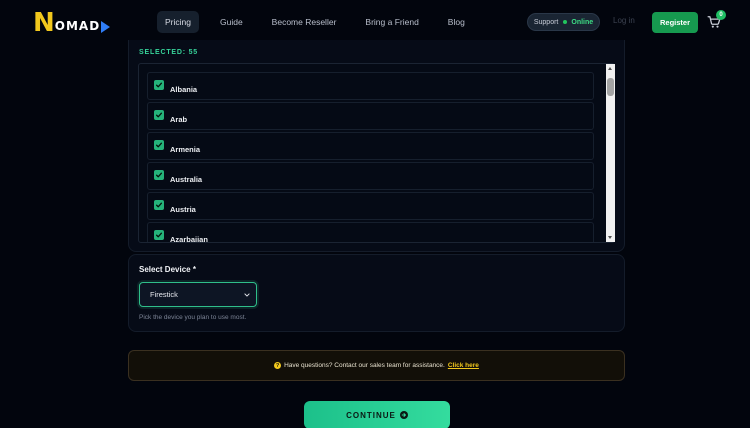 Image resolution: width=750 pixels, height=428 pixels. What do you see at coordinates (77, 26) in the screenshot?
I see `logo-text: OMAD` at bounding box center [77, 26].